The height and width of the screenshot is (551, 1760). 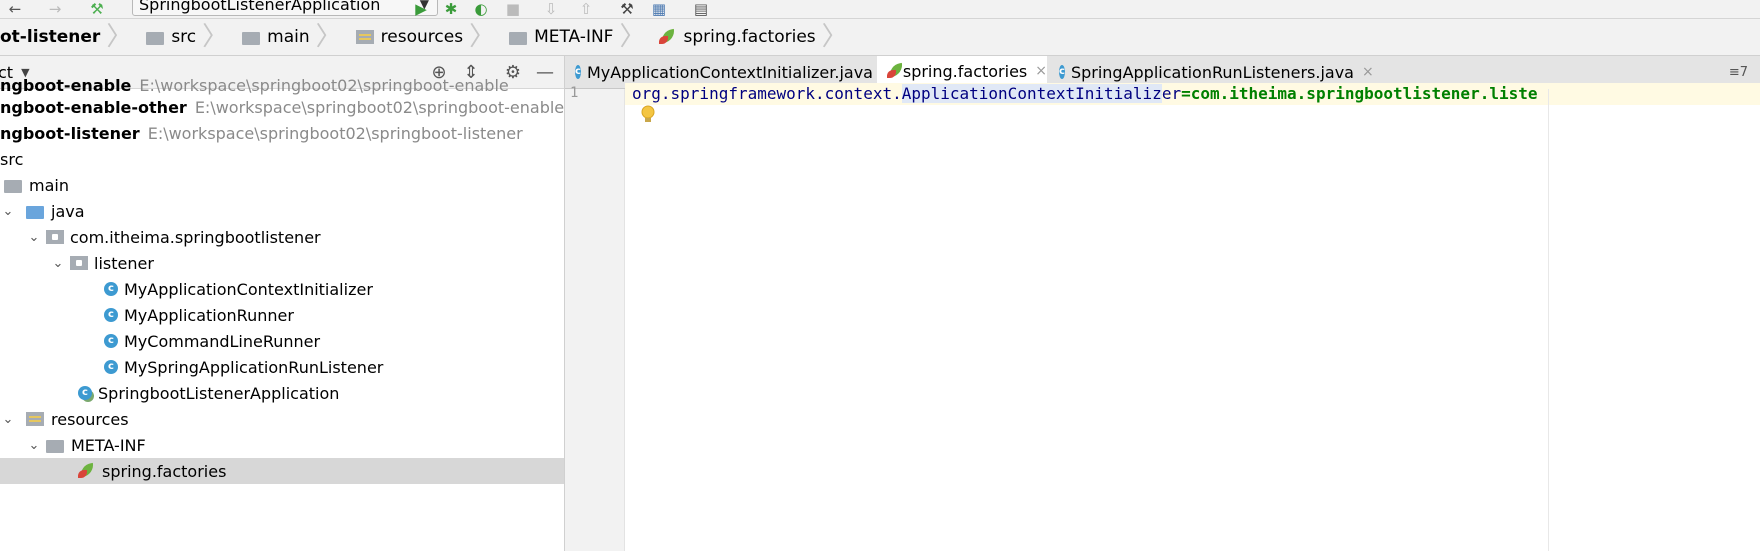 I want to click on project-structure-icon: ▦, so click(x=659, y=9).